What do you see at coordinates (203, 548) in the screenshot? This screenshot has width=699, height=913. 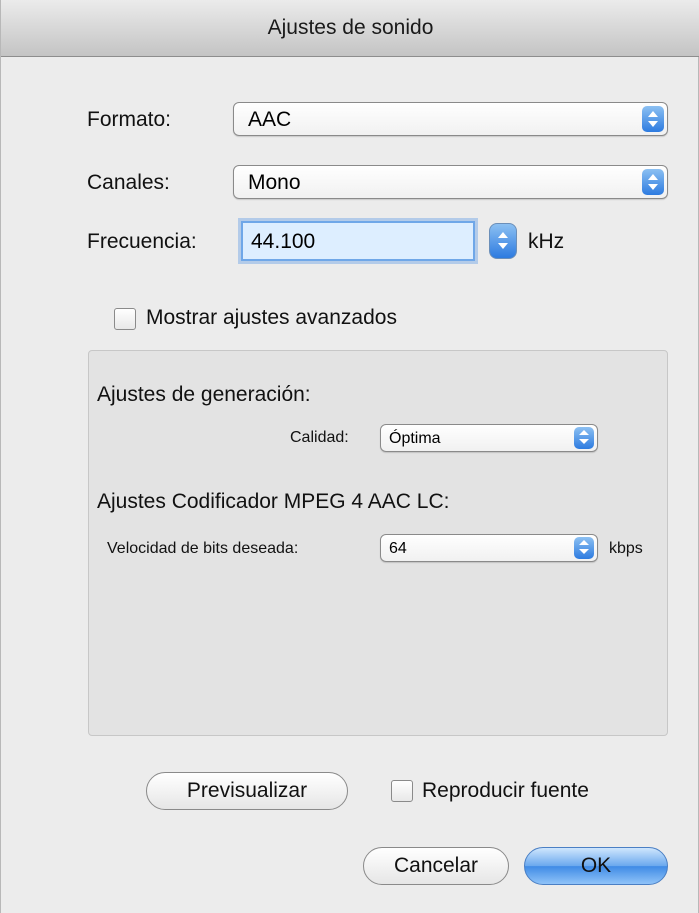 I see `bitrate-label: Velocidad de bits deseada:` at bounding box center [203, 548].